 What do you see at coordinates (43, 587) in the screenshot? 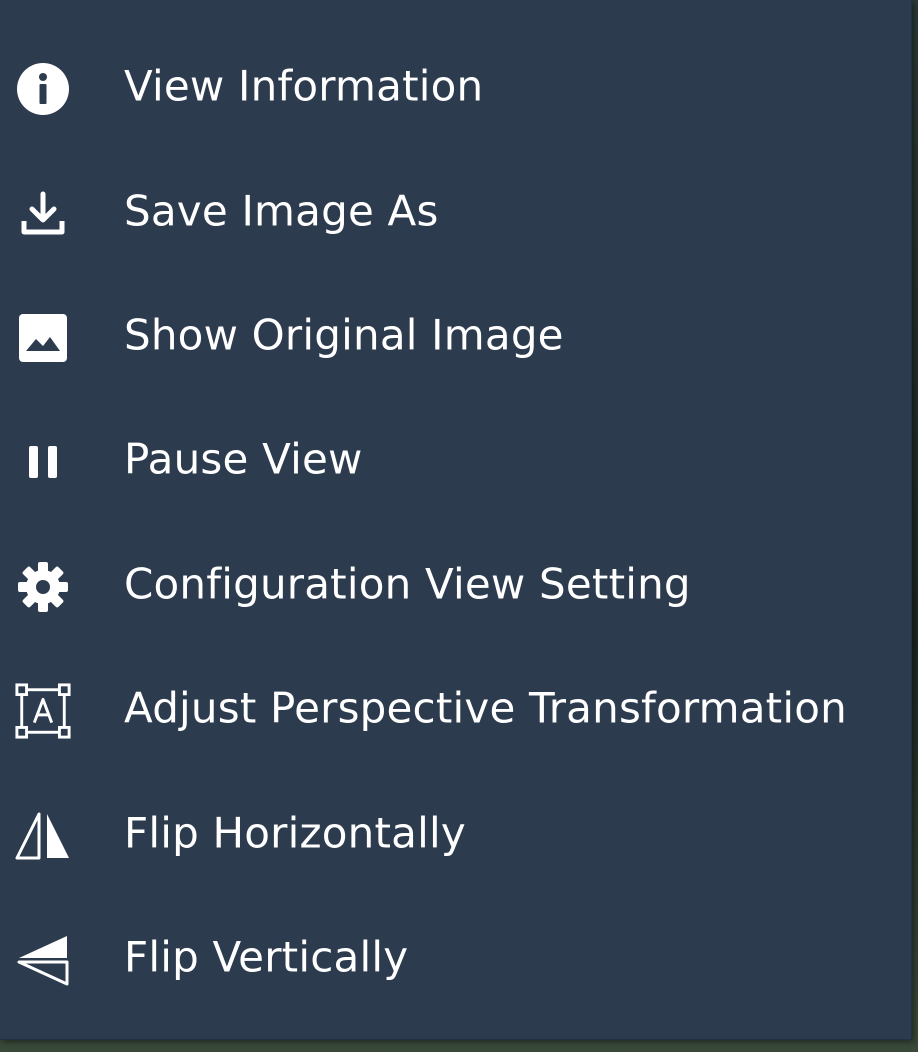
I see `gear-icon` at bounding box center [43, 587].